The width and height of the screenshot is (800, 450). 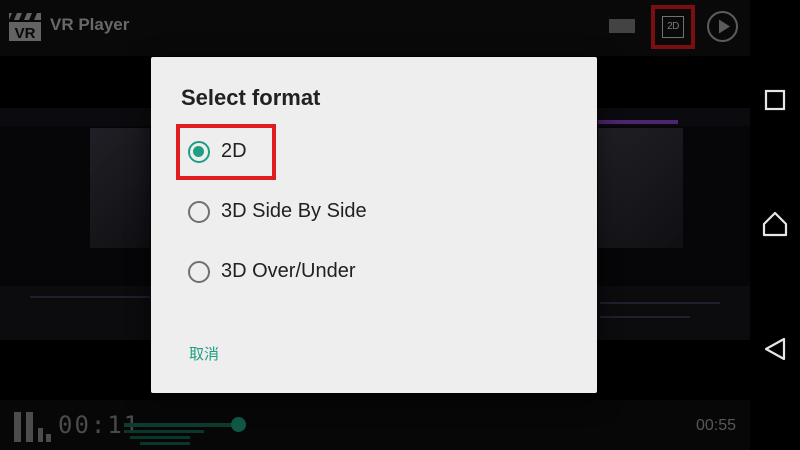 What do you see at coordinates (204, 353) in the screenshot?
I see `cancel-button: 取消` at bounding box center [204, 353].